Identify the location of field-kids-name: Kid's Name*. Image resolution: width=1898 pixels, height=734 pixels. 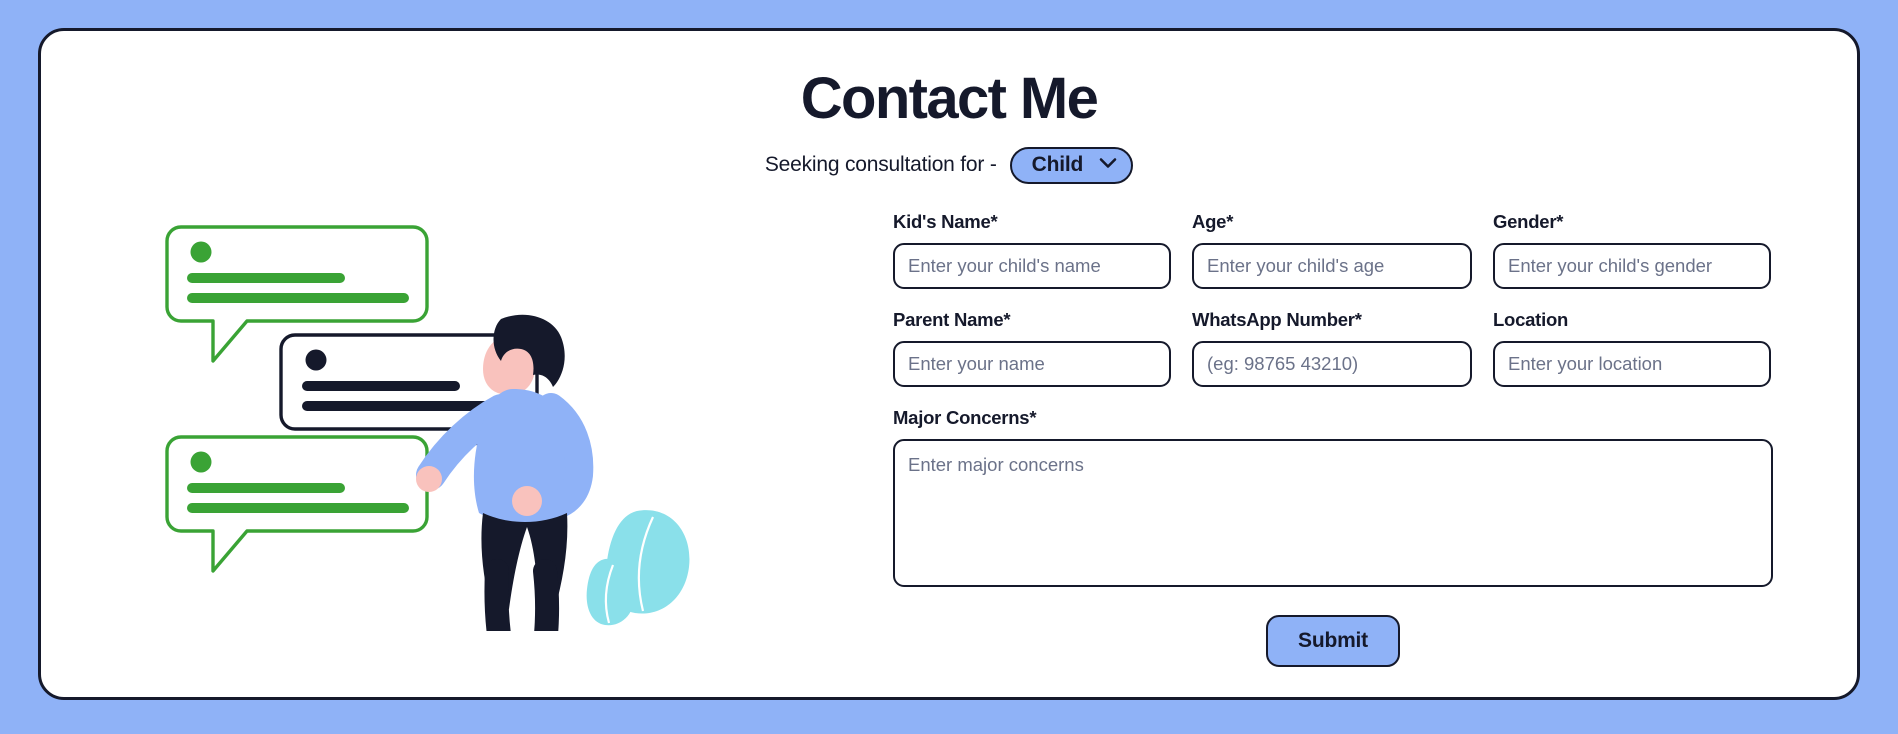
(1032, 250).